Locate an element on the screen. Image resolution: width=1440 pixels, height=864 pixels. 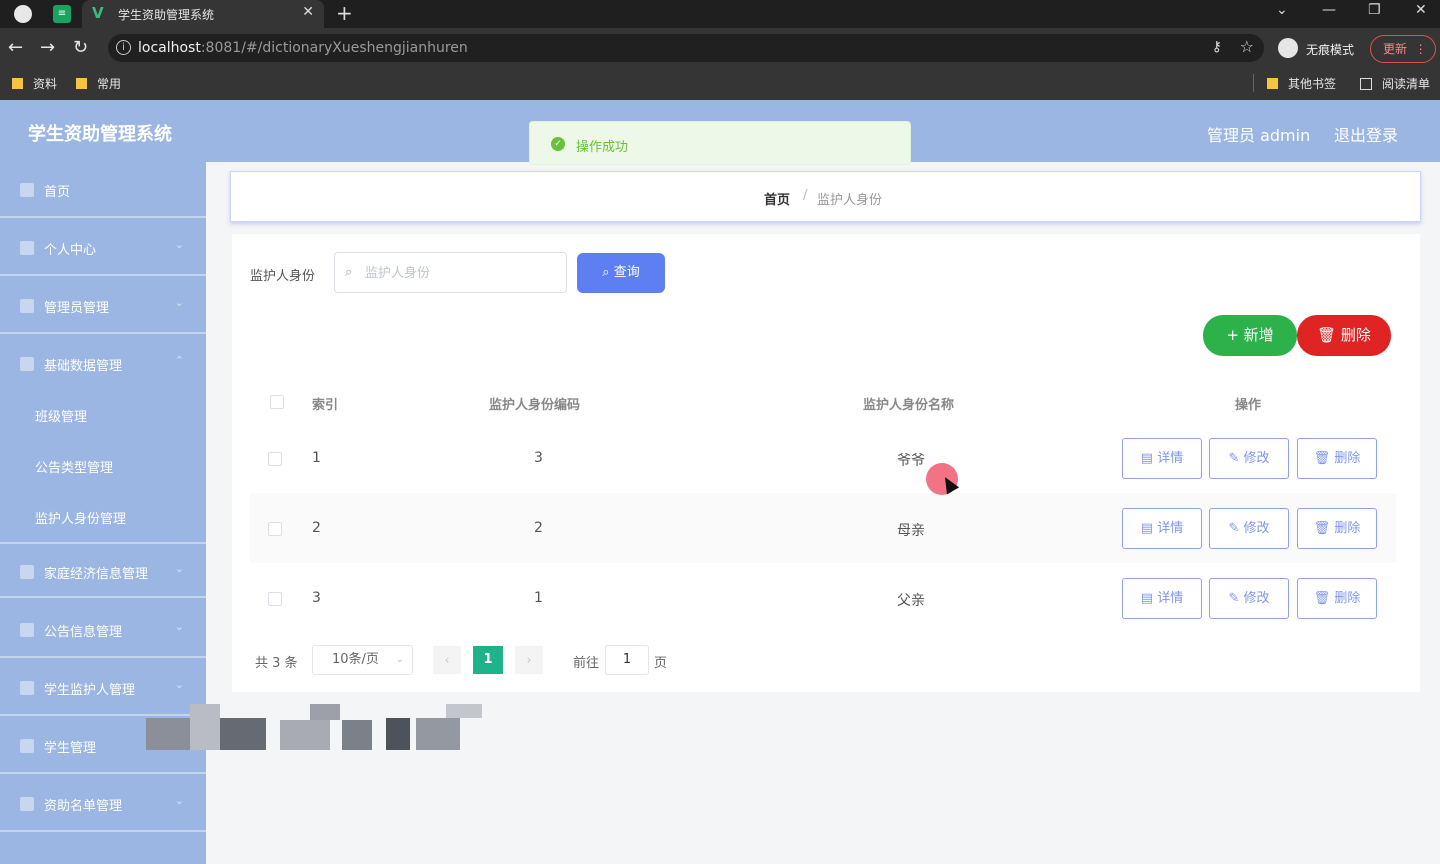
logout-link: 退出登录 is located at coordinates (1366, 134).